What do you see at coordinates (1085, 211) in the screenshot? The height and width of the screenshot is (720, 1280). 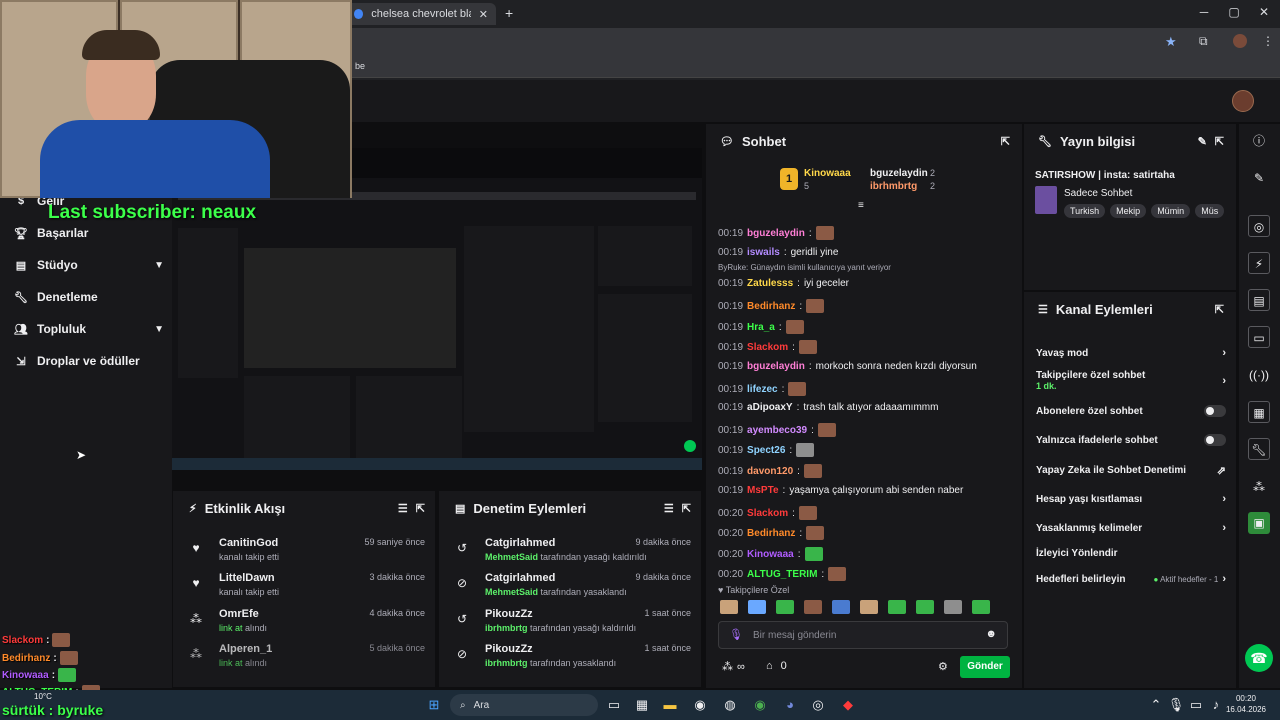 I see `tag: Turkish` at bounding box center [1085, 211].